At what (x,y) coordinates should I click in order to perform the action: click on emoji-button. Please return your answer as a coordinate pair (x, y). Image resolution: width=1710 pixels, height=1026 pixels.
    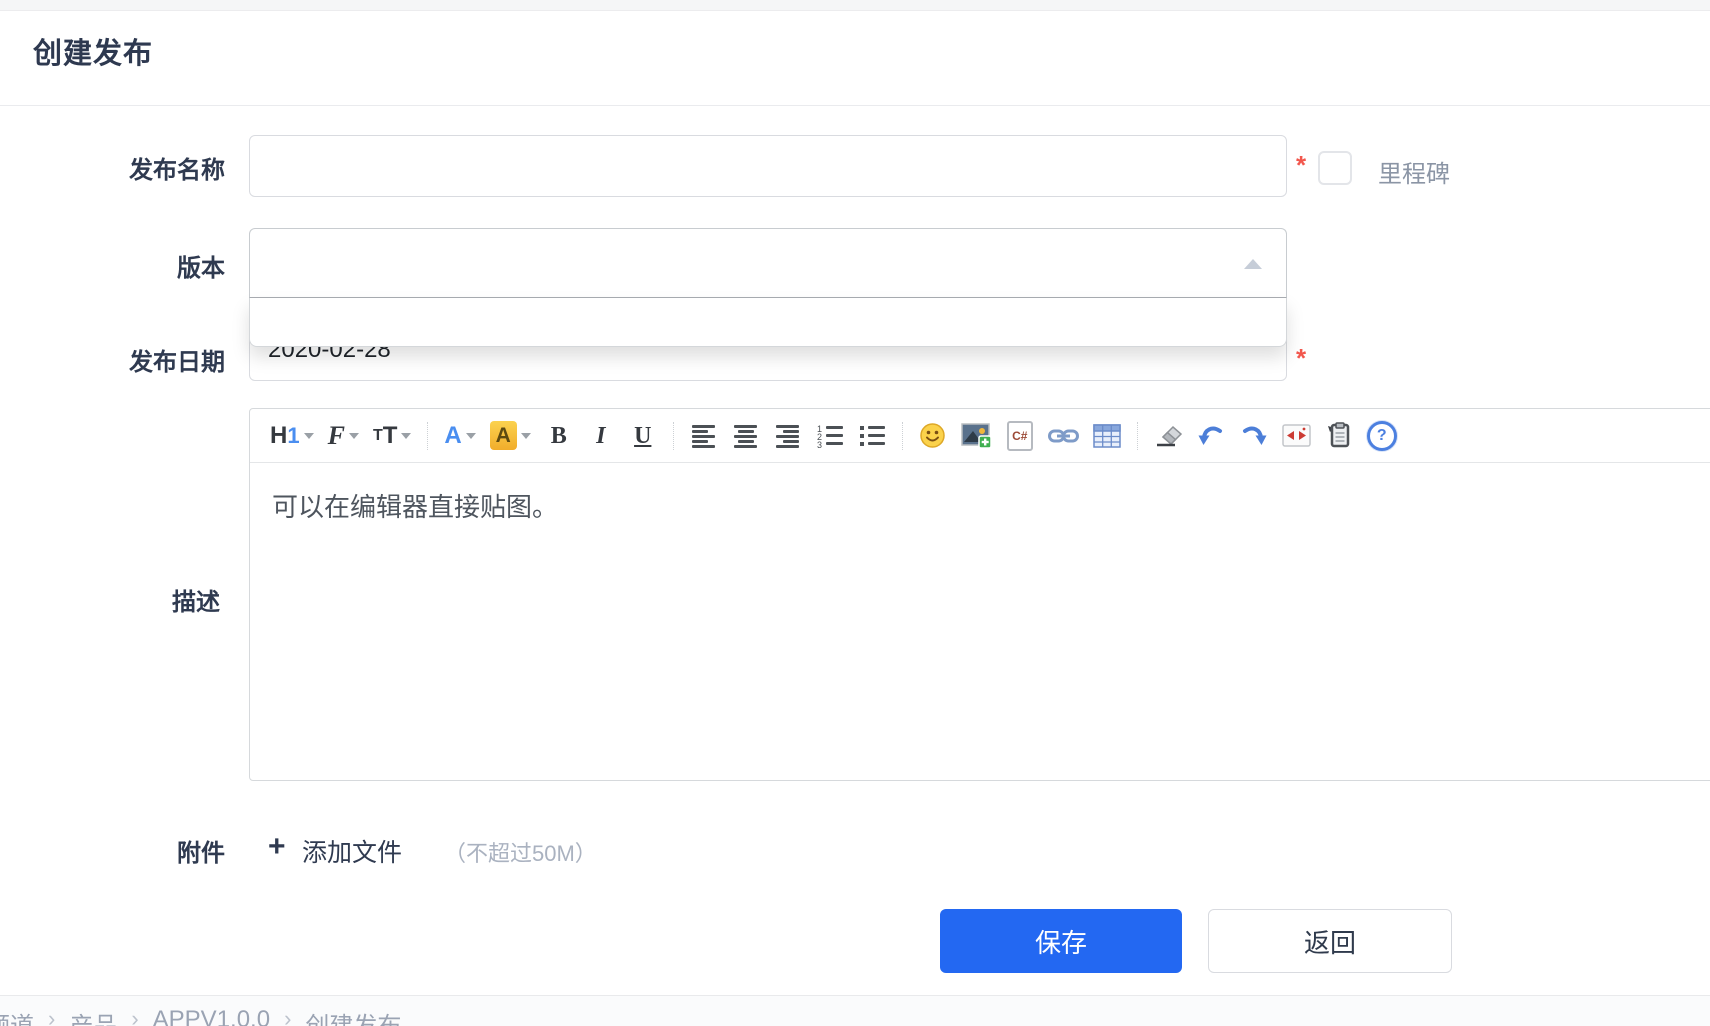
    Looking at the image, I should click on (933, 436).